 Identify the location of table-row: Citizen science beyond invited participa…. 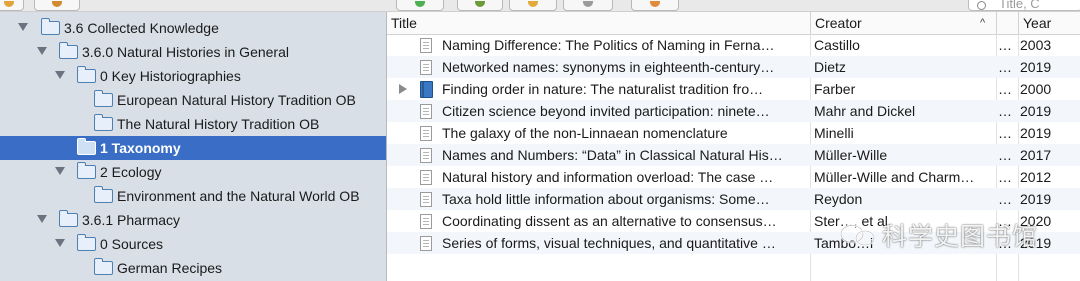
(733, 111).